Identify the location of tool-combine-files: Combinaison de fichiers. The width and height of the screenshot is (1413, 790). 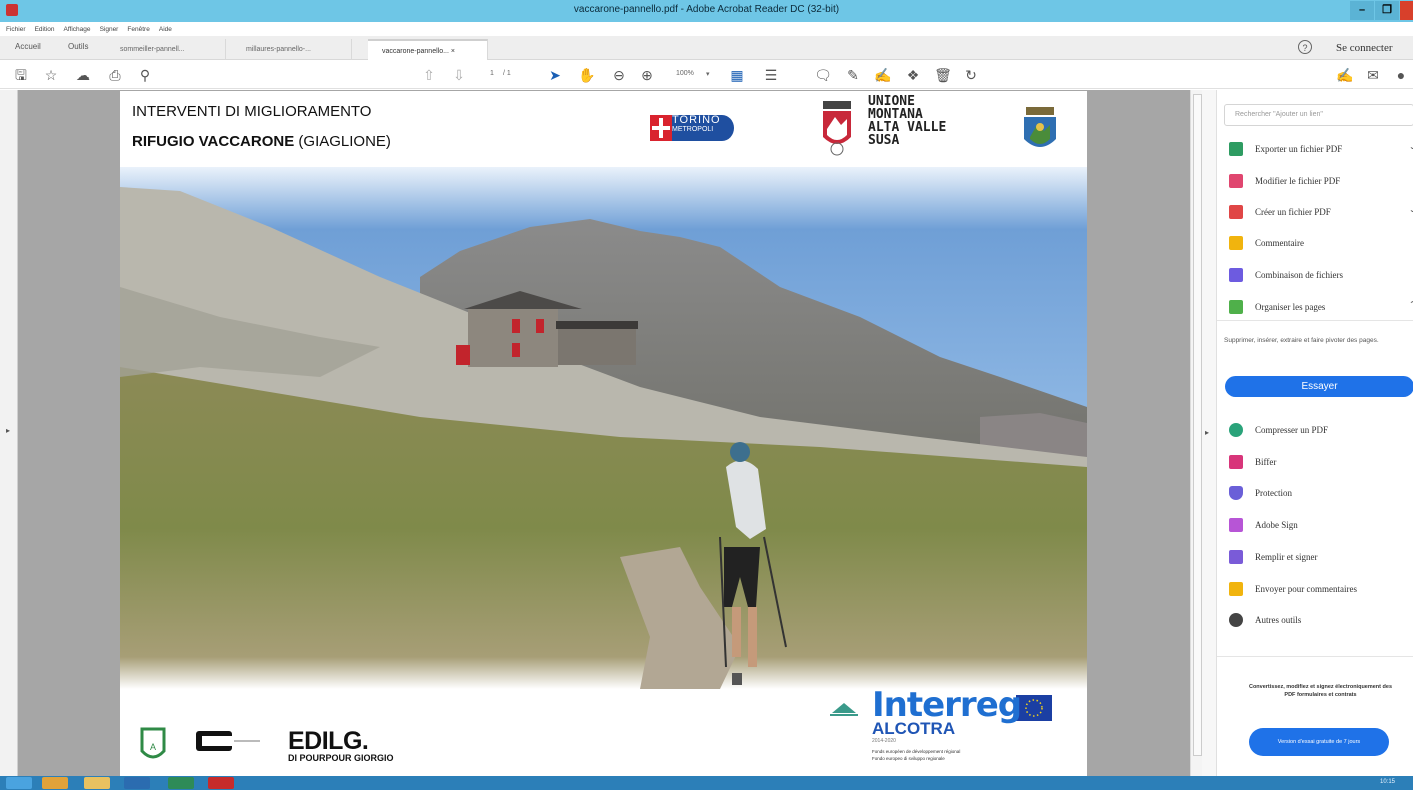
(1321, 277).